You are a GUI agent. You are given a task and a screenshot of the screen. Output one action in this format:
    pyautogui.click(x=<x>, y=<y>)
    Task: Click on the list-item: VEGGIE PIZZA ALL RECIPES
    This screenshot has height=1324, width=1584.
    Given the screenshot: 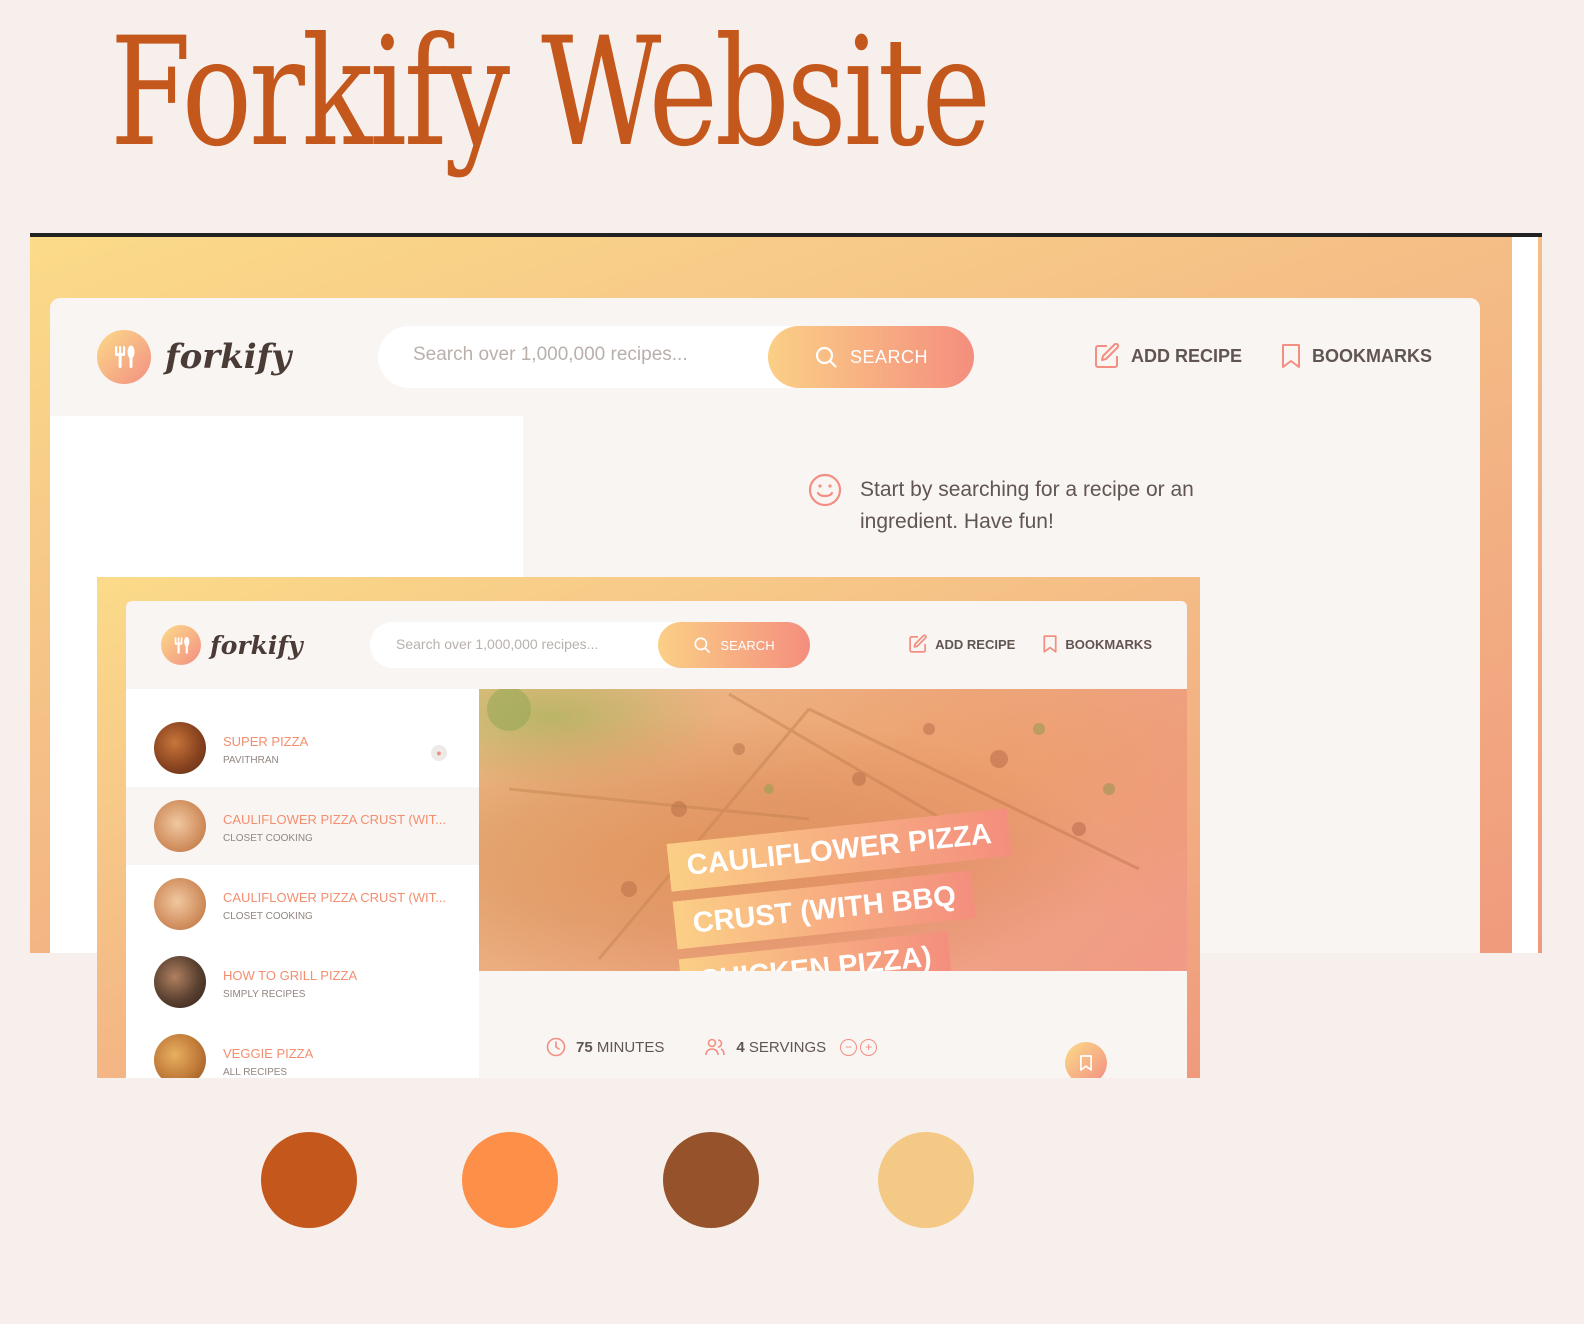 What is the action you would take?
    pyautogui.click(x=302, y=1049)
    